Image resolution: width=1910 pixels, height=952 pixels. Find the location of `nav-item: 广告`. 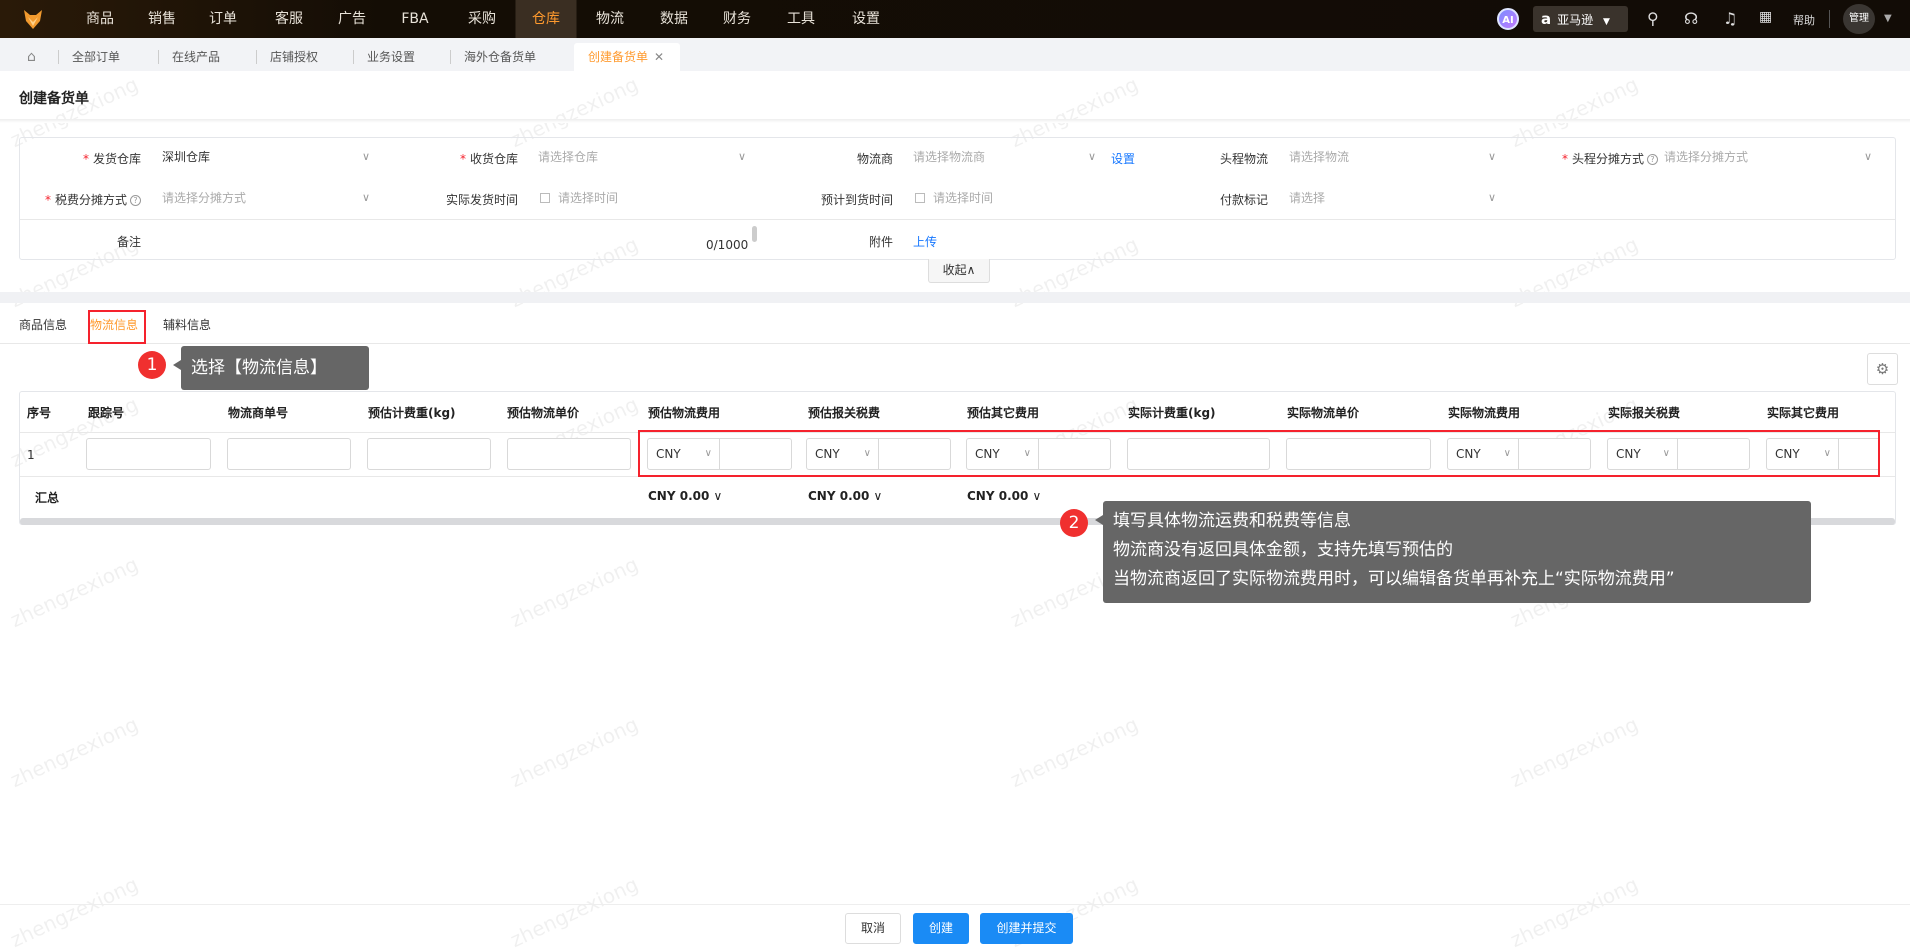

nav-item: 广告 is located at coordinates (352, 19).